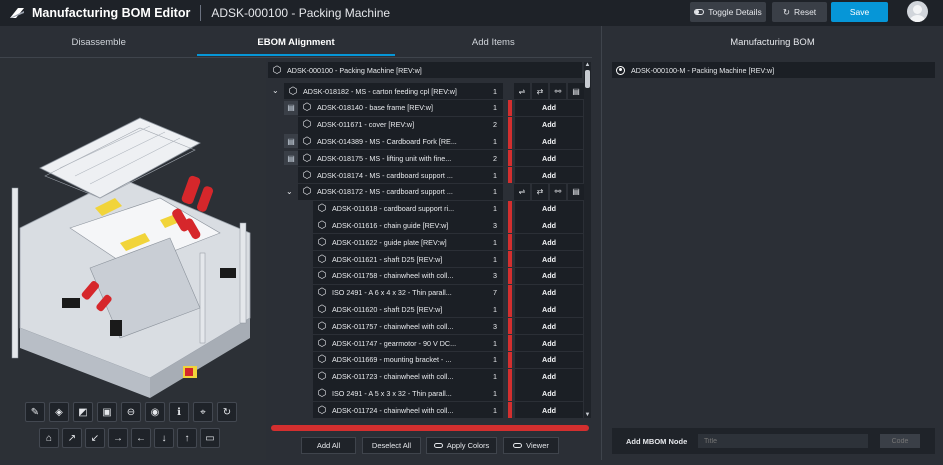 Image resolution: width=943 pixels, height=465 pixels. Describe the element at coordinates (728, 12) in the screenshot. I see `toggle-details-button: Toggle Details` at that location.